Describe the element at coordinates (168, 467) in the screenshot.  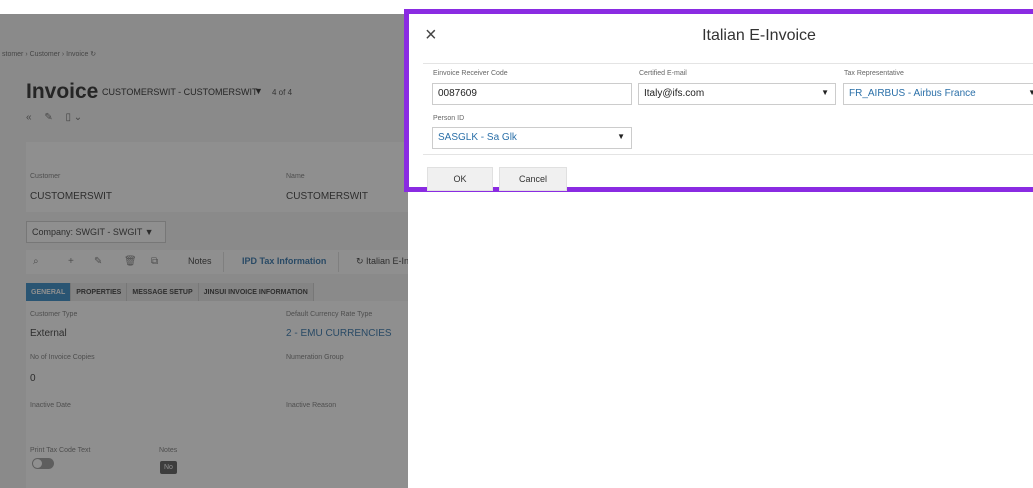
I see `notes-badge: No` at that location.